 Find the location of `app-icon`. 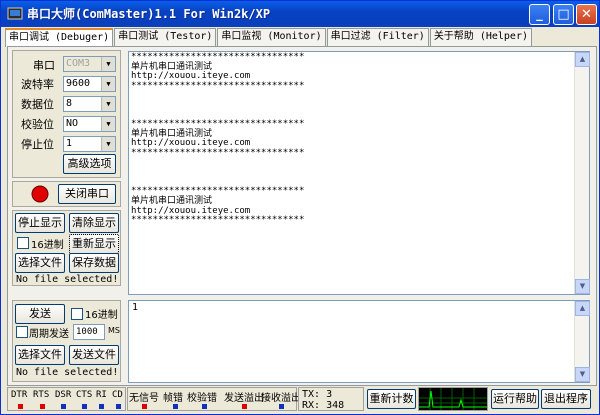

app-icon is located at coordinates (15, 13).